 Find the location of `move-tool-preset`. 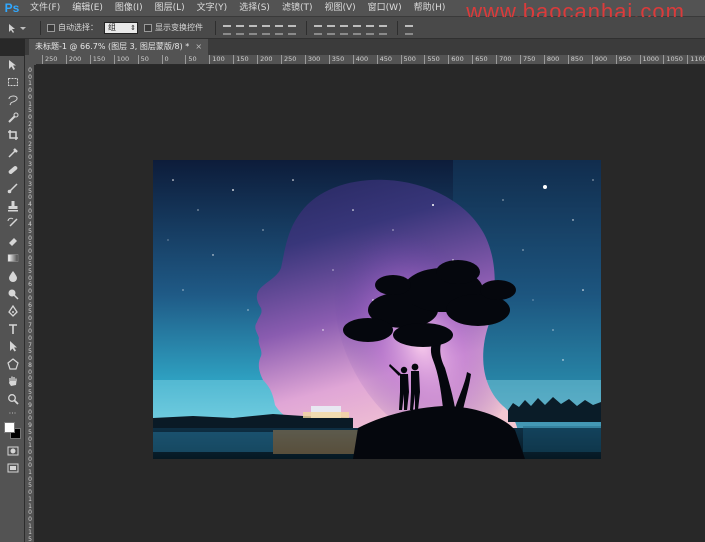

move-tool-preset is located at coordinates (17, 28).